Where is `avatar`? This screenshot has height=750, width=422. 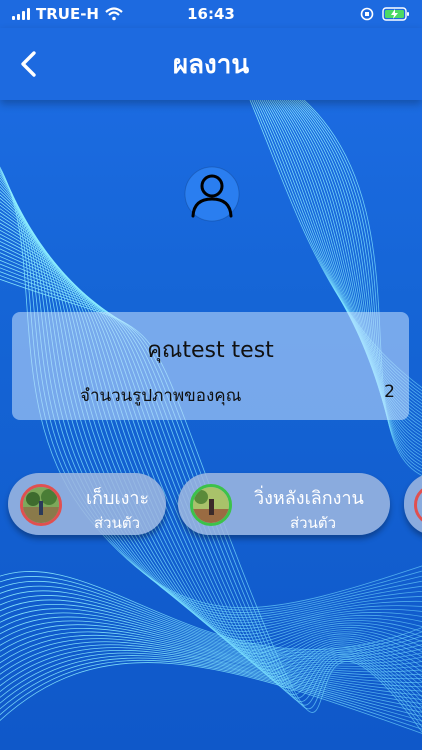
avatar is located at coordinates (212, 194).